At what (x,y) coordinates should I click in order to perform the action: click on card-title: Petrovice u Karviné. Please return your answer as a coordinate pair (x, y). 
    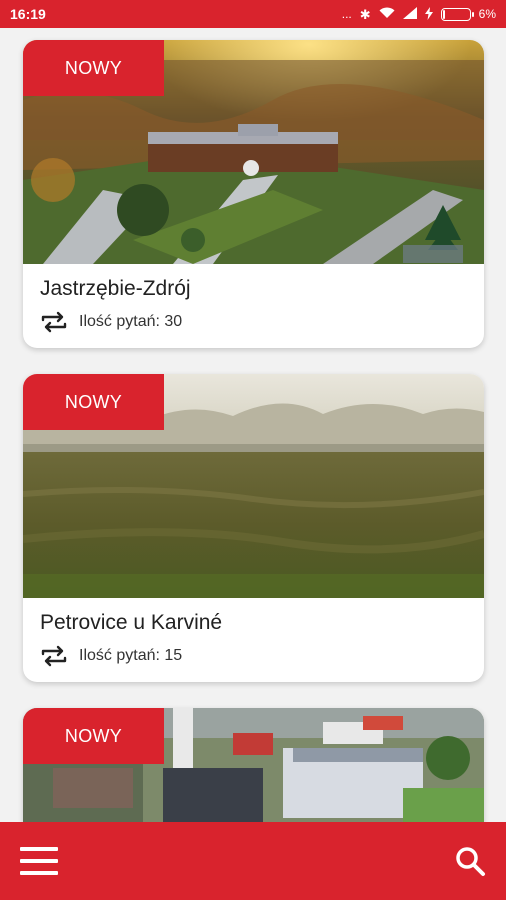
    Looking at the image, I should click on (131, 622).